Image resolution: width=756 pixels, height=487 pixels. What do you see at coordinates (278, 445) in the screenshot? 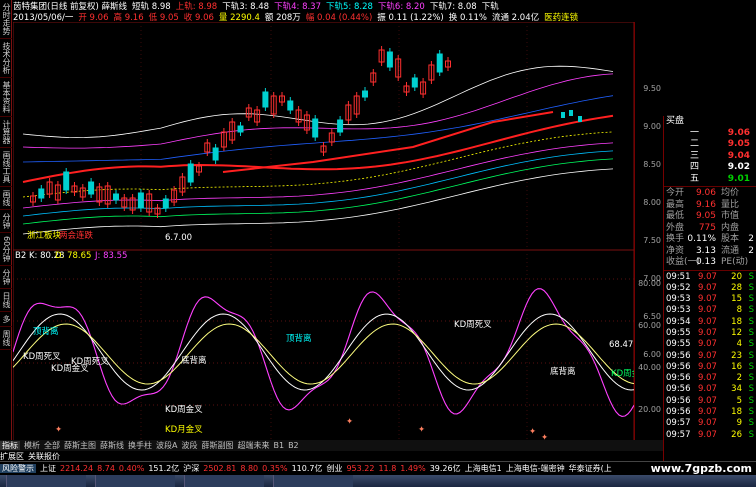
I see `indicator-tab: B1` at bounding box center [278, 445].